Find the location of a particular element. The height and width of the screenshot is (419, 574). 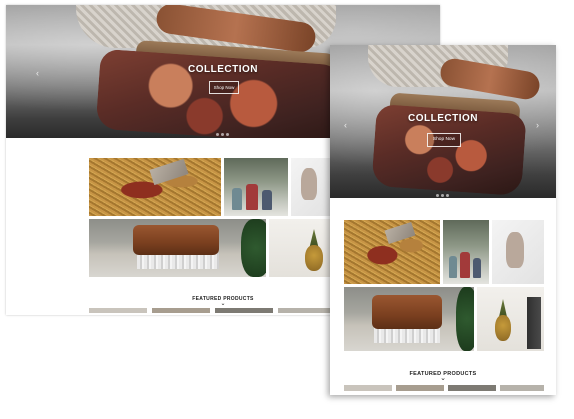

hero-banner: COLLECTION Shop Now ‹ › is located at coordinates (443, 121).